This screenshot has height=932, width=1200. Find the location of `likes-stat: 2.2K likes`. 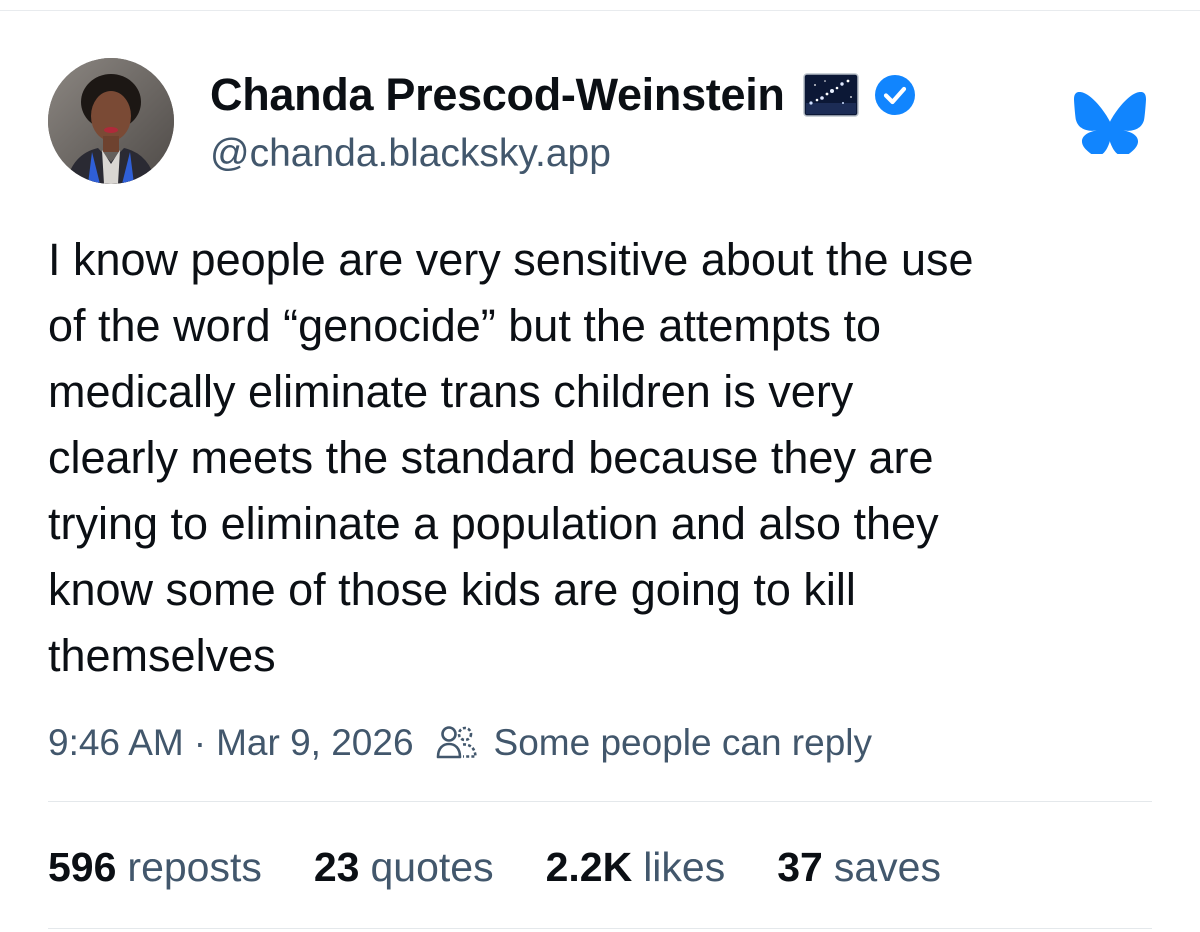

likes-stat: 2.2K likes is located at coordinates (636, 867).